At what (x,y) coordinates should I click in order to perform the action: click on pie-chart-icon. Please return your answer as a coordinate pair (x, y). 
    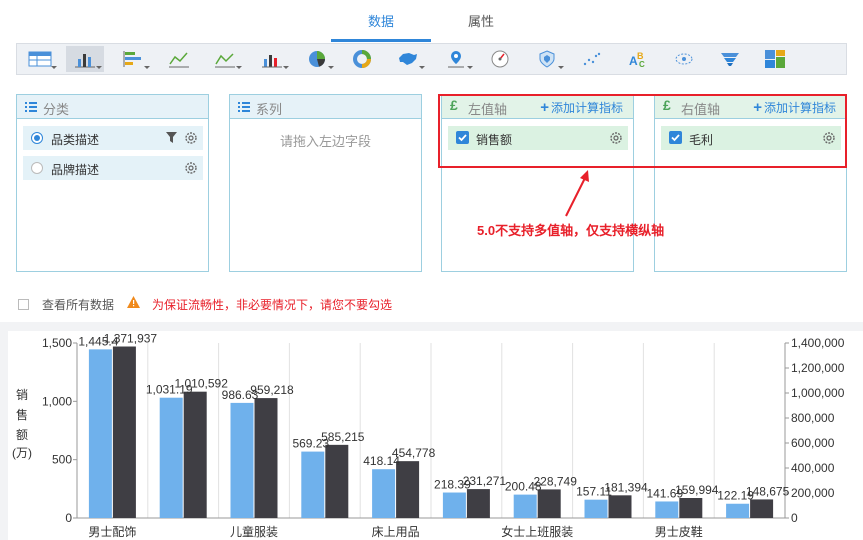
    Looking at the image, I should click on (317, 59).